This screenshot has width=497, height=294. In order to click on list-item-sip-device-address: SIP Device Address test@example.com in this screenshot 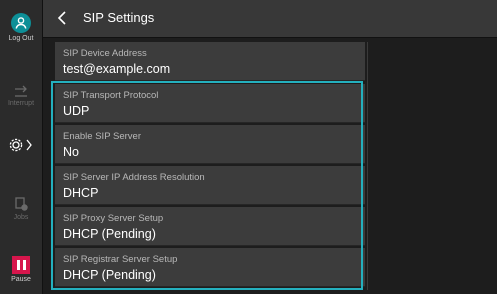, I will do `click(210, 61)`.